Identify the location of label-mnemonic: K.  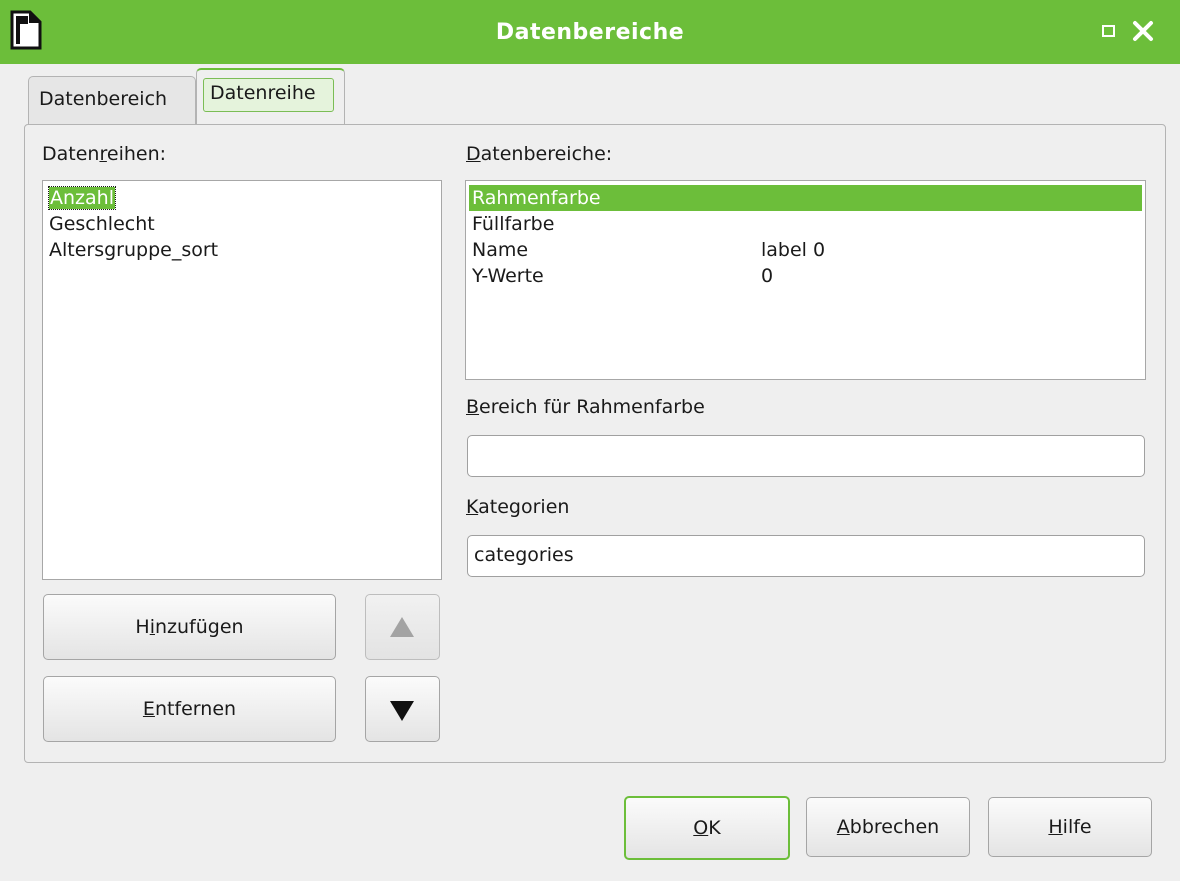
(472, 507).